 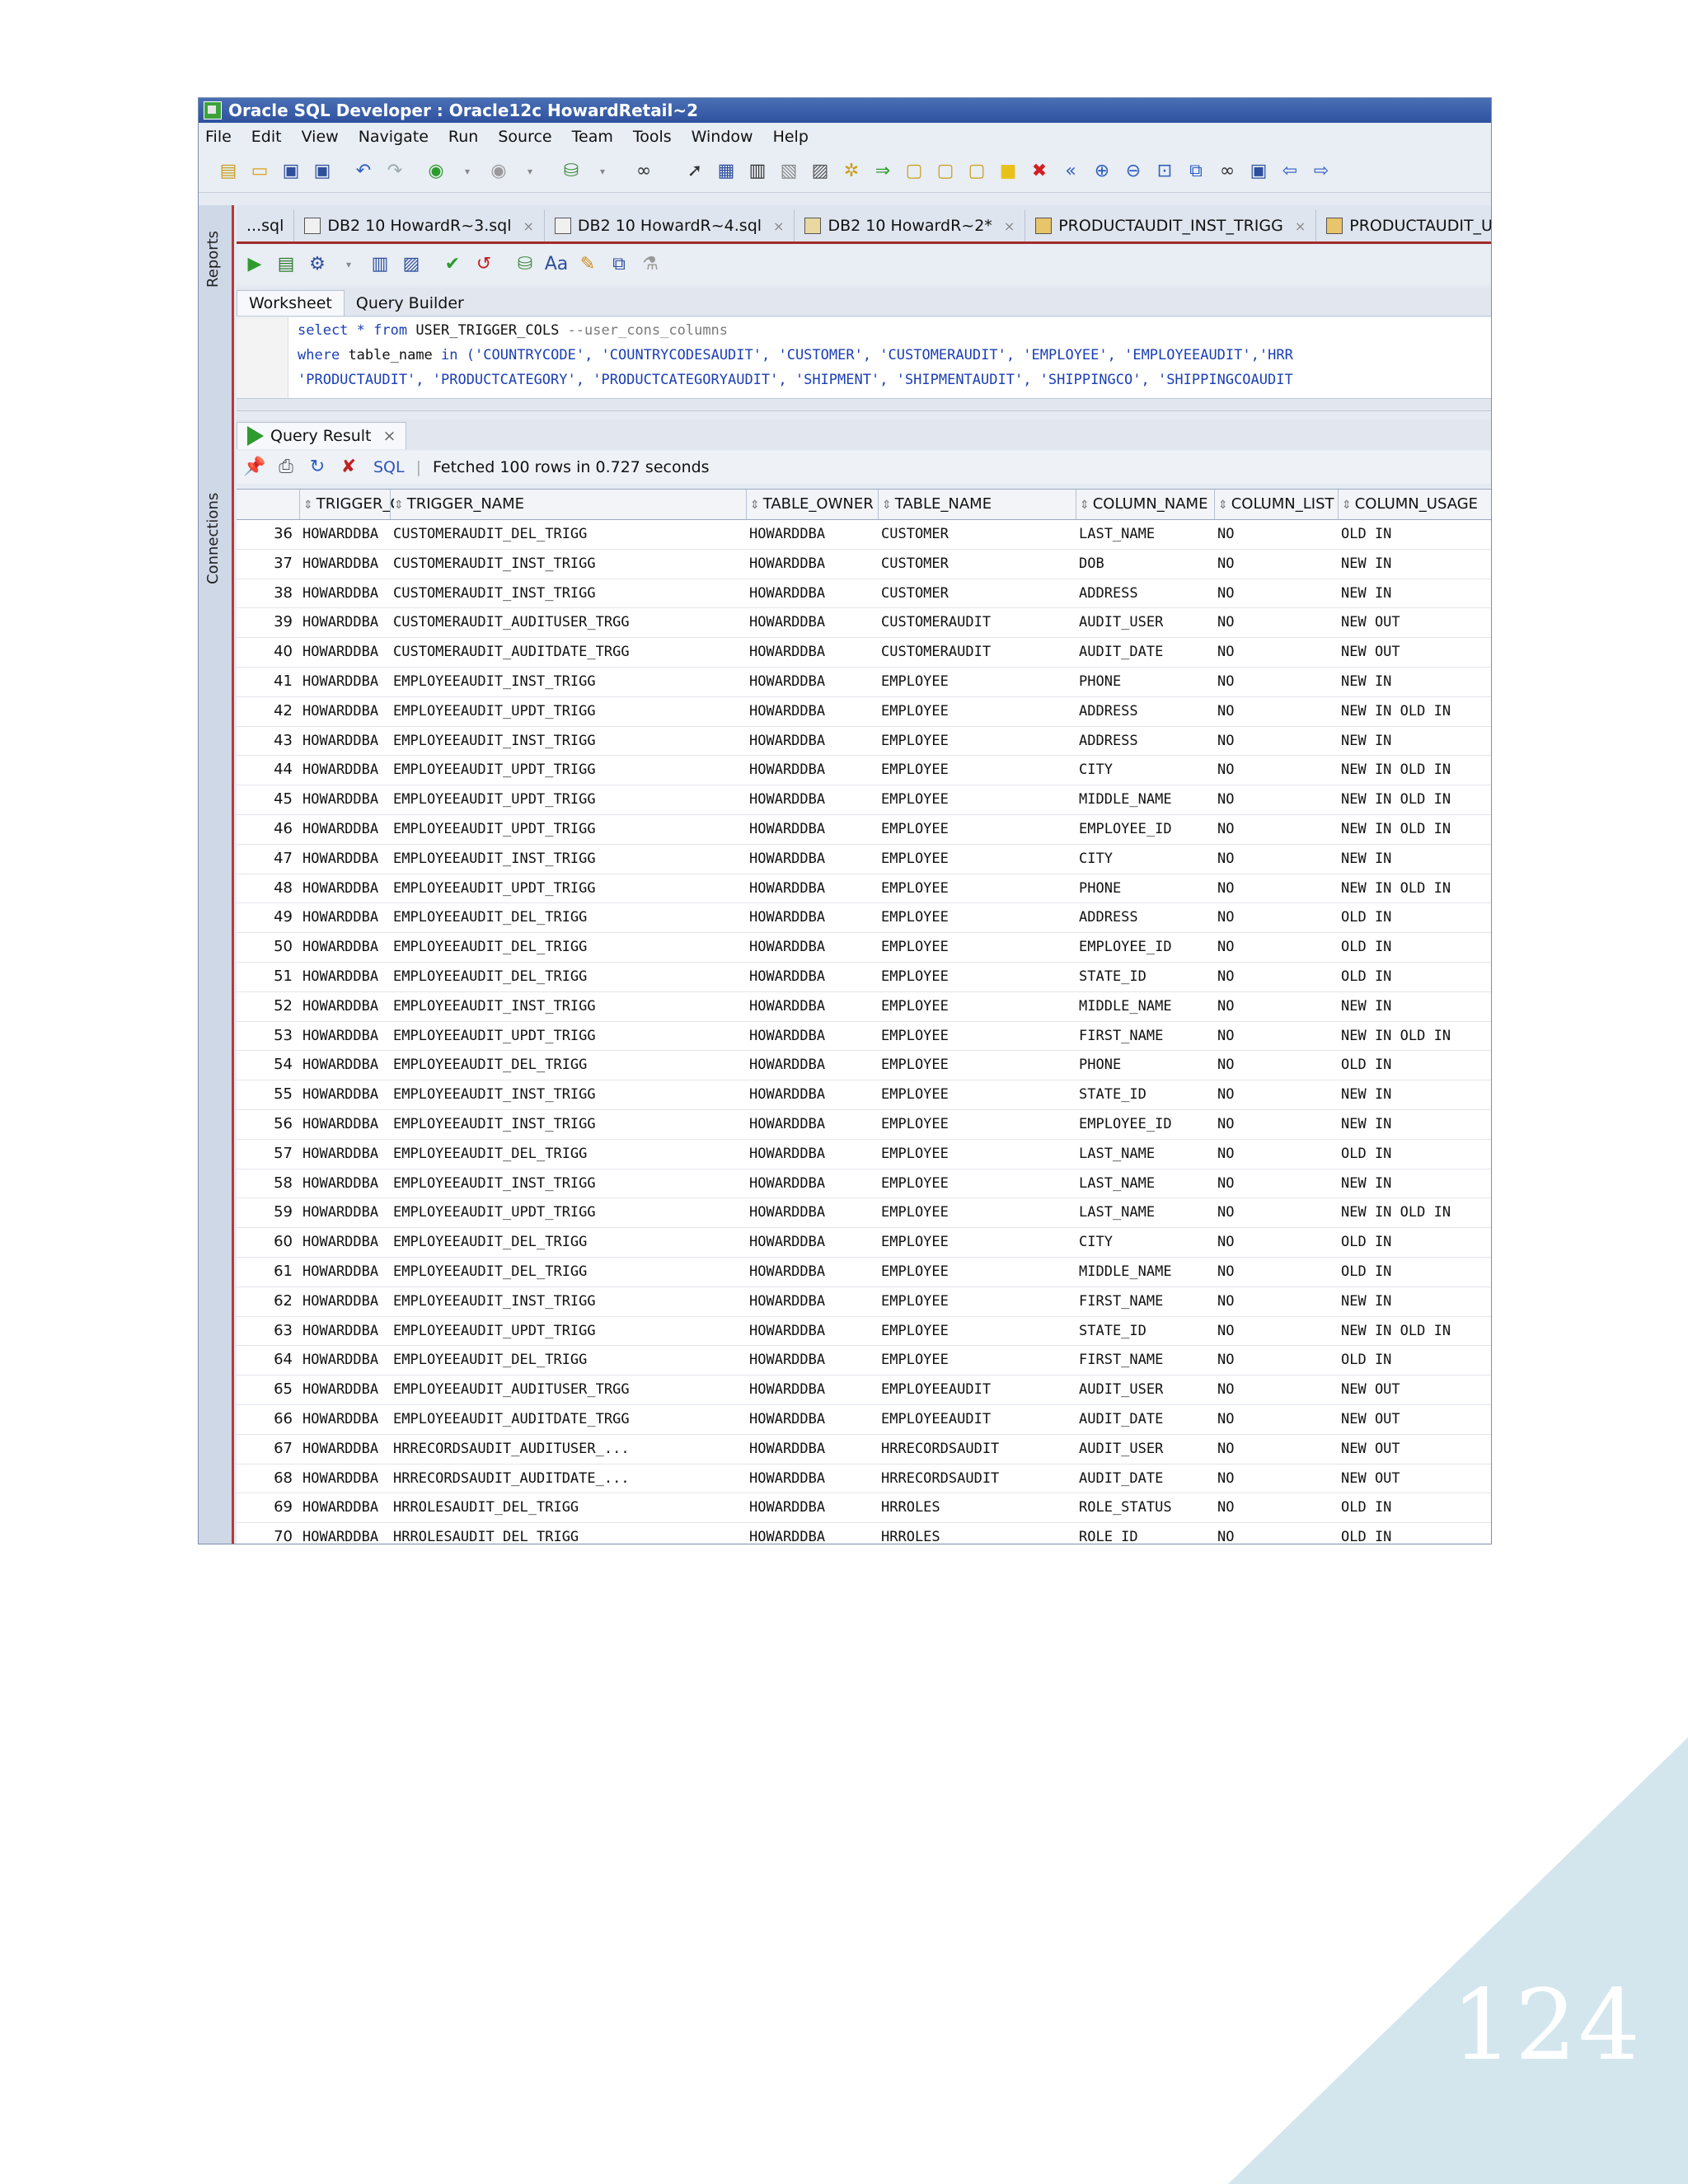 I want to click on cell-column-name: AUDIT_DATE, so click(x=1150, y=1479).